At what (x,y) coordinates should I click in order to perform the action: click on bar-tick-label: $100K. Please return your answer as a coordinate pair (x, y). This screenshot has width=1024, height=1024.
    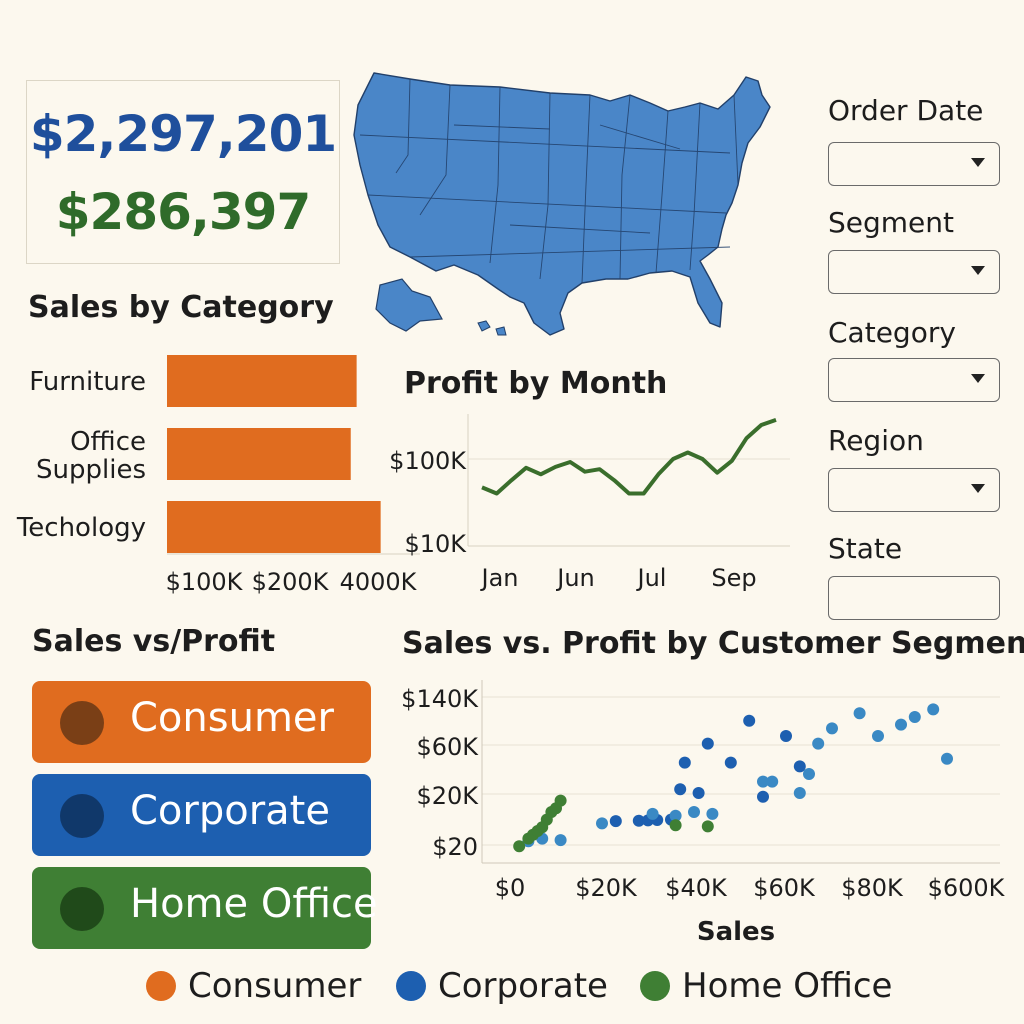
    Looking at the image, I should click on (205, 582).